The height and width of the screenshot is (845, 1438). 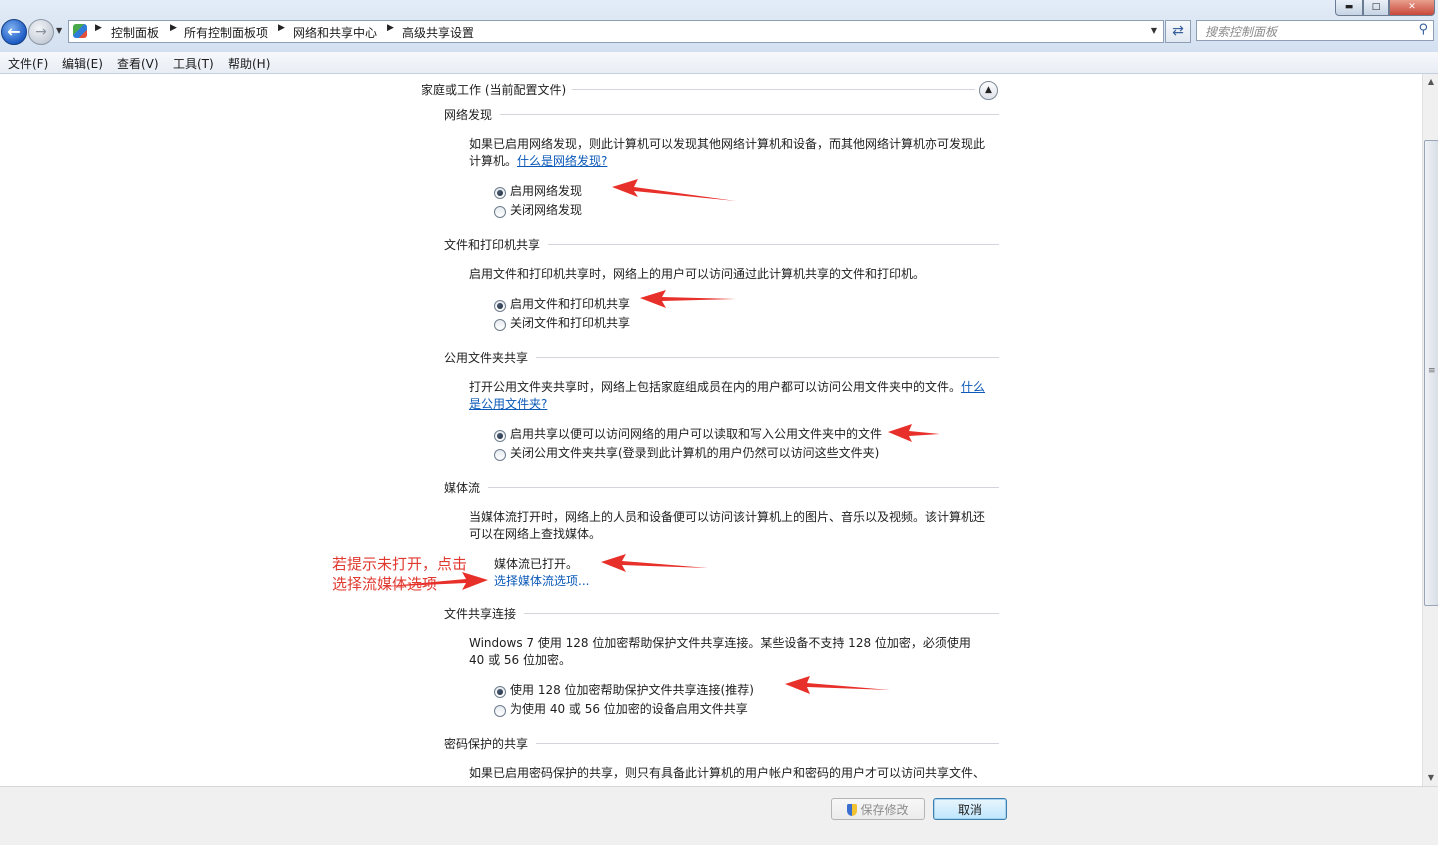 What do you see at coordinates (494, 90) in the screenshot?
I see `profile-title: 家庭或工作 (当前配置文件)` at bounding box center [494, 90].